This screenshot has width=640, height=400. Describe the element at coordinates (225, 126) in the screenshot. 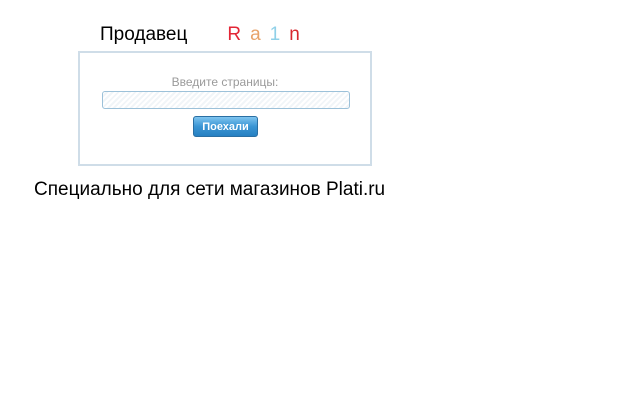

I see `go-button: Поехали` at that location.